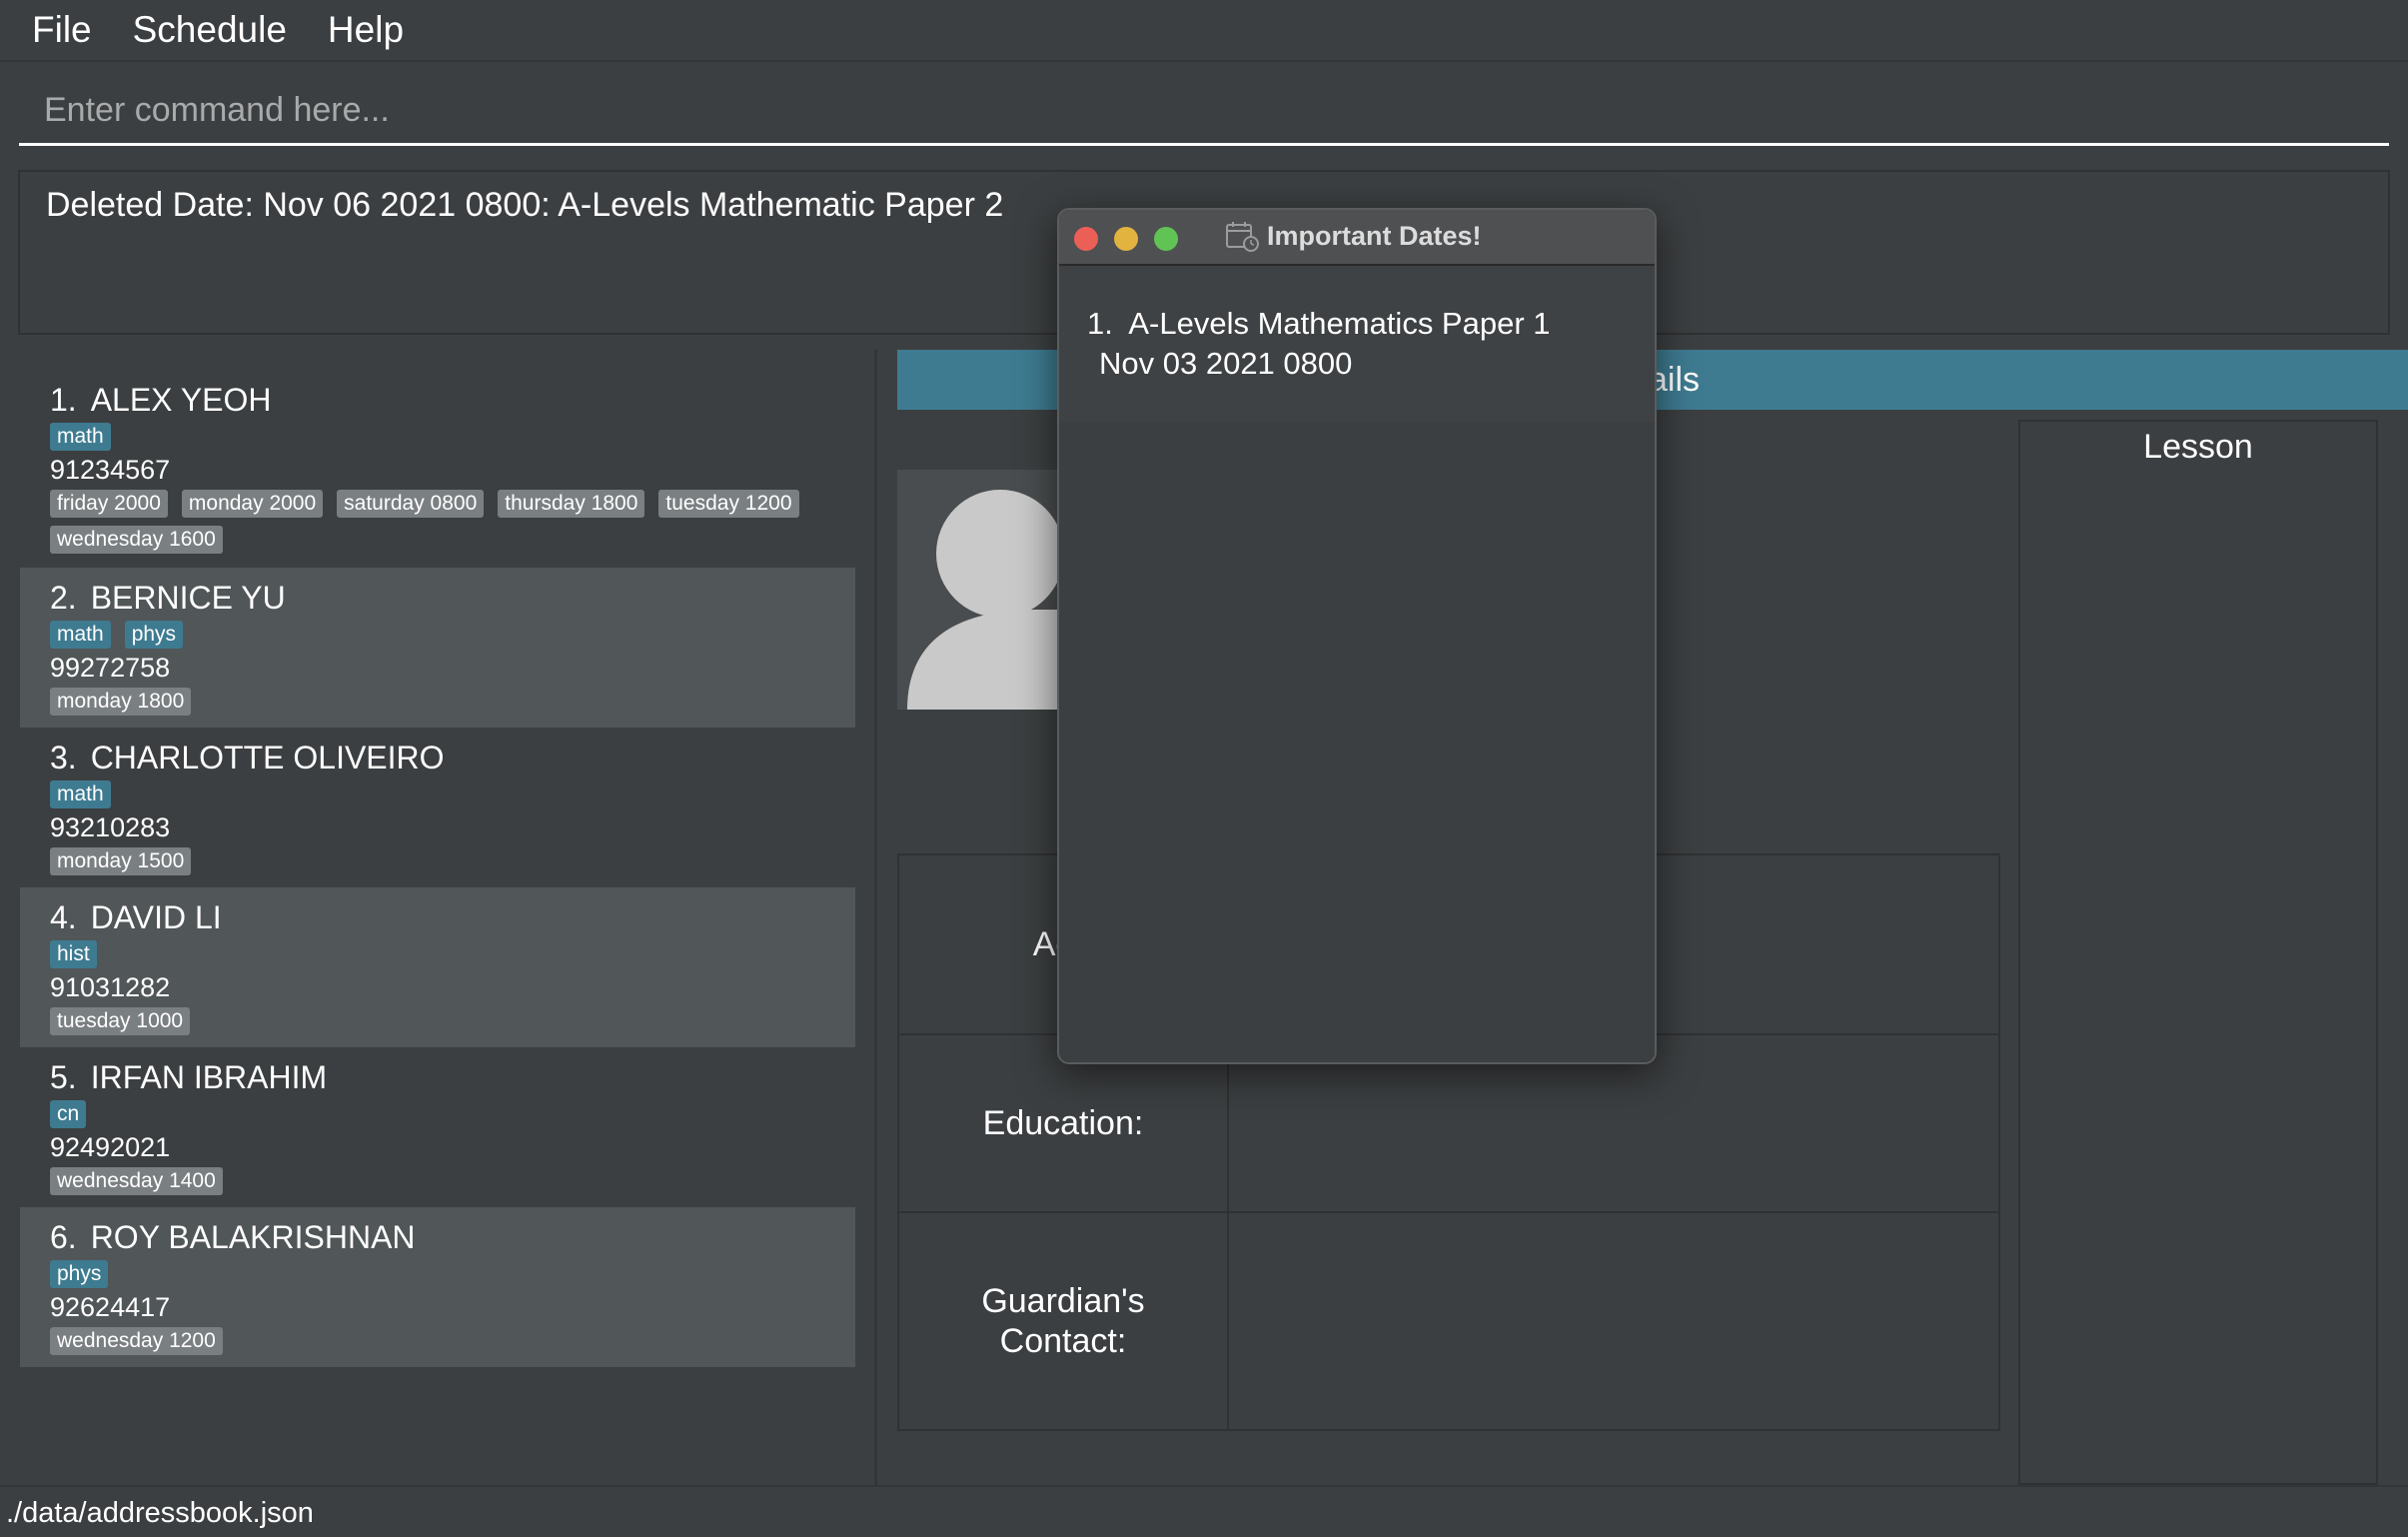  What do you see at coordinates (252, 504) in the screenshot?
I see `time-tag: monday 2000` at bounding box center [252, 504].